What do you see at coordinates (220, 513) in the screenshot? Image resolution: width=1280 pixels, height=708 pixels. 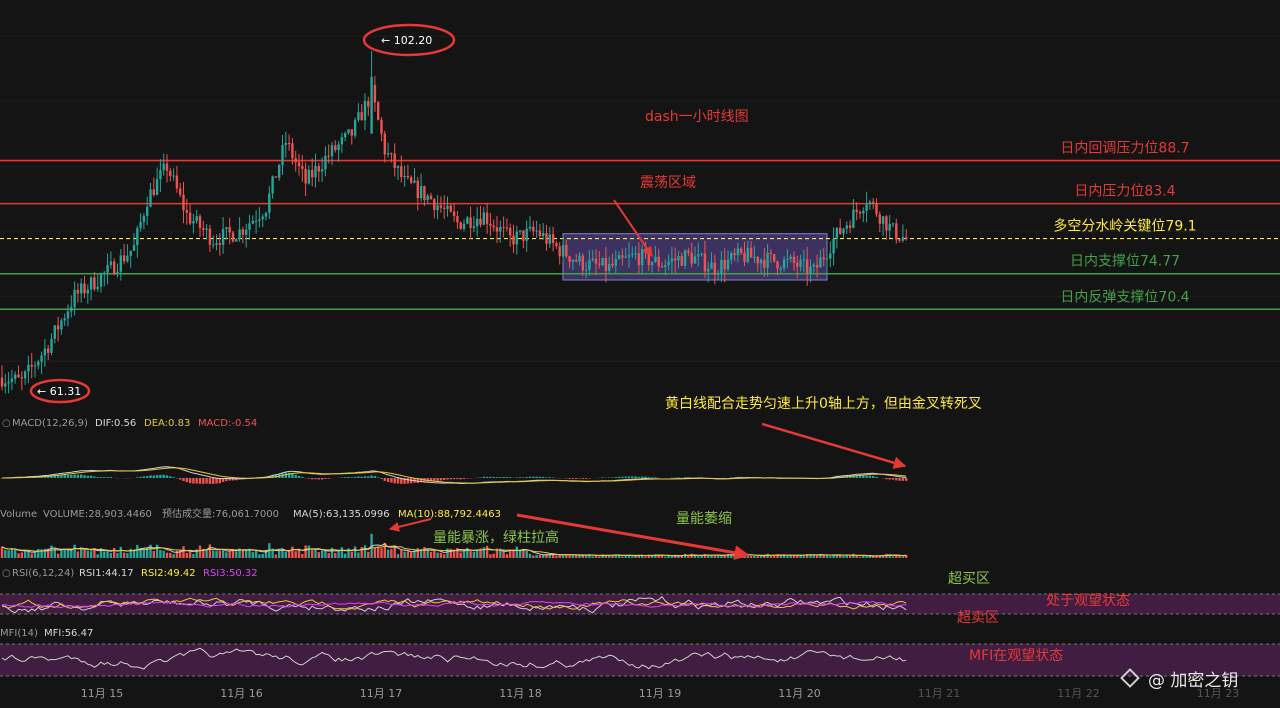 I see `volume-estimate: 预估成交量:76,061.7000` at bounding box center [220, 513].